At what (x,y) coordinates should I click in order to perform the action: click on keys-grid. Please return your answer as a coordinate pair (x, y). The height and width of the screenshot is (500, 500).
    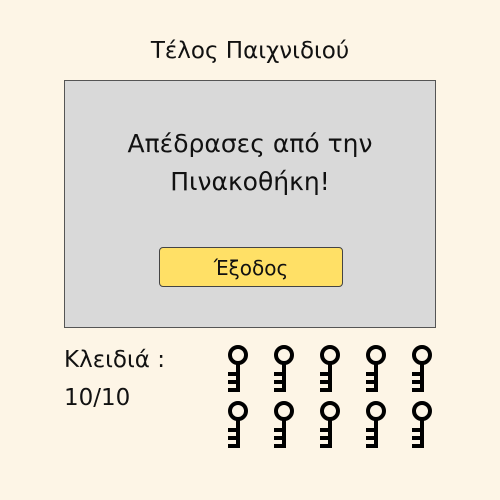
    Looking at the image, I should click on (334, 398).